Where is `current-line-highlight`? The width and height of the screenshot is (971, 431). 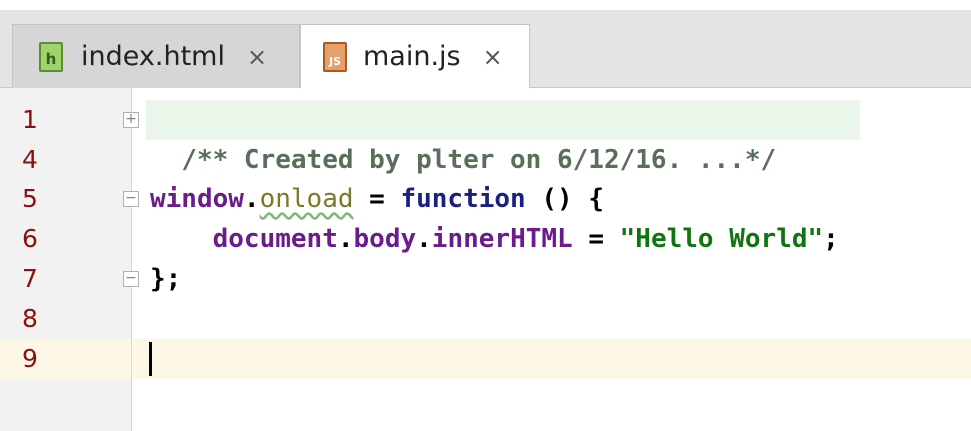
current-line-highlight is located at coordinates (485, 359).